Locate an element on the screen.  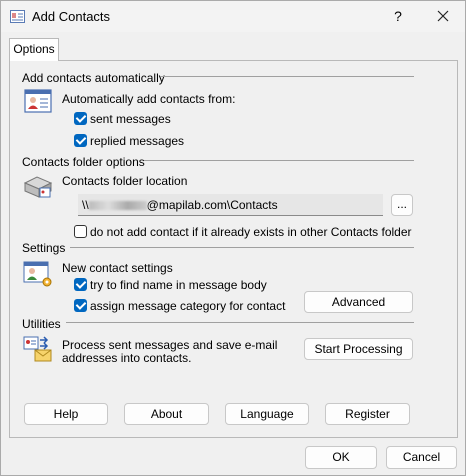
settings-divider is located at coordinates (242, 247).